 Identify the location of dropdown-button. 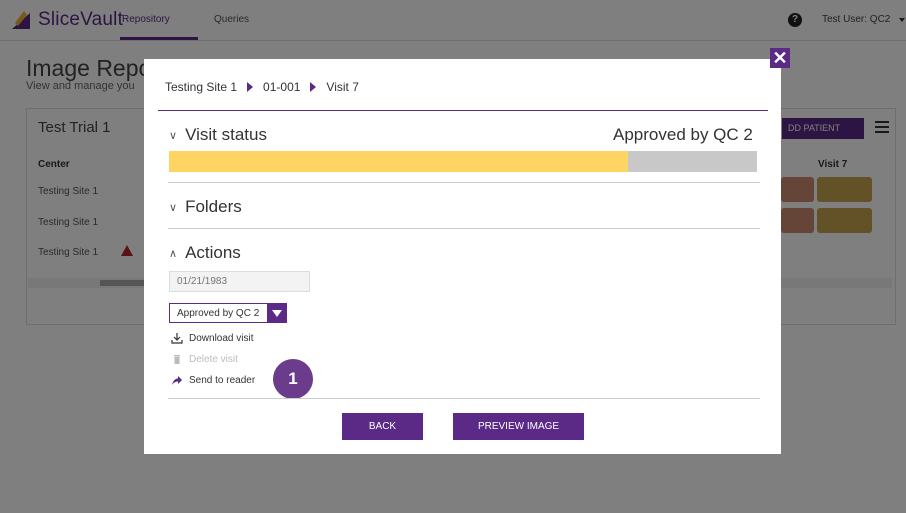
(276, 313).